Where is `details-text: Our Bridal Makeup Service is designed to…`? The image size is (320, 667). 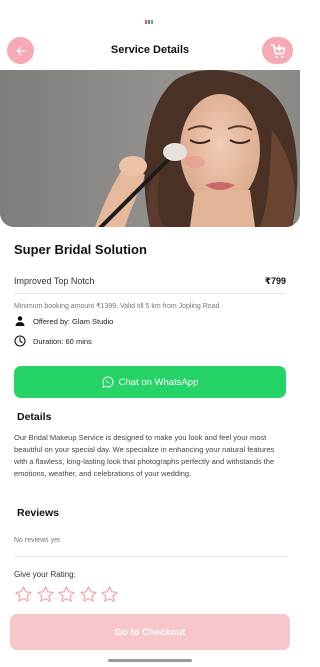
details-text: Our Bridal Makeup Service is designed to… is located at coordinates (144, 455).